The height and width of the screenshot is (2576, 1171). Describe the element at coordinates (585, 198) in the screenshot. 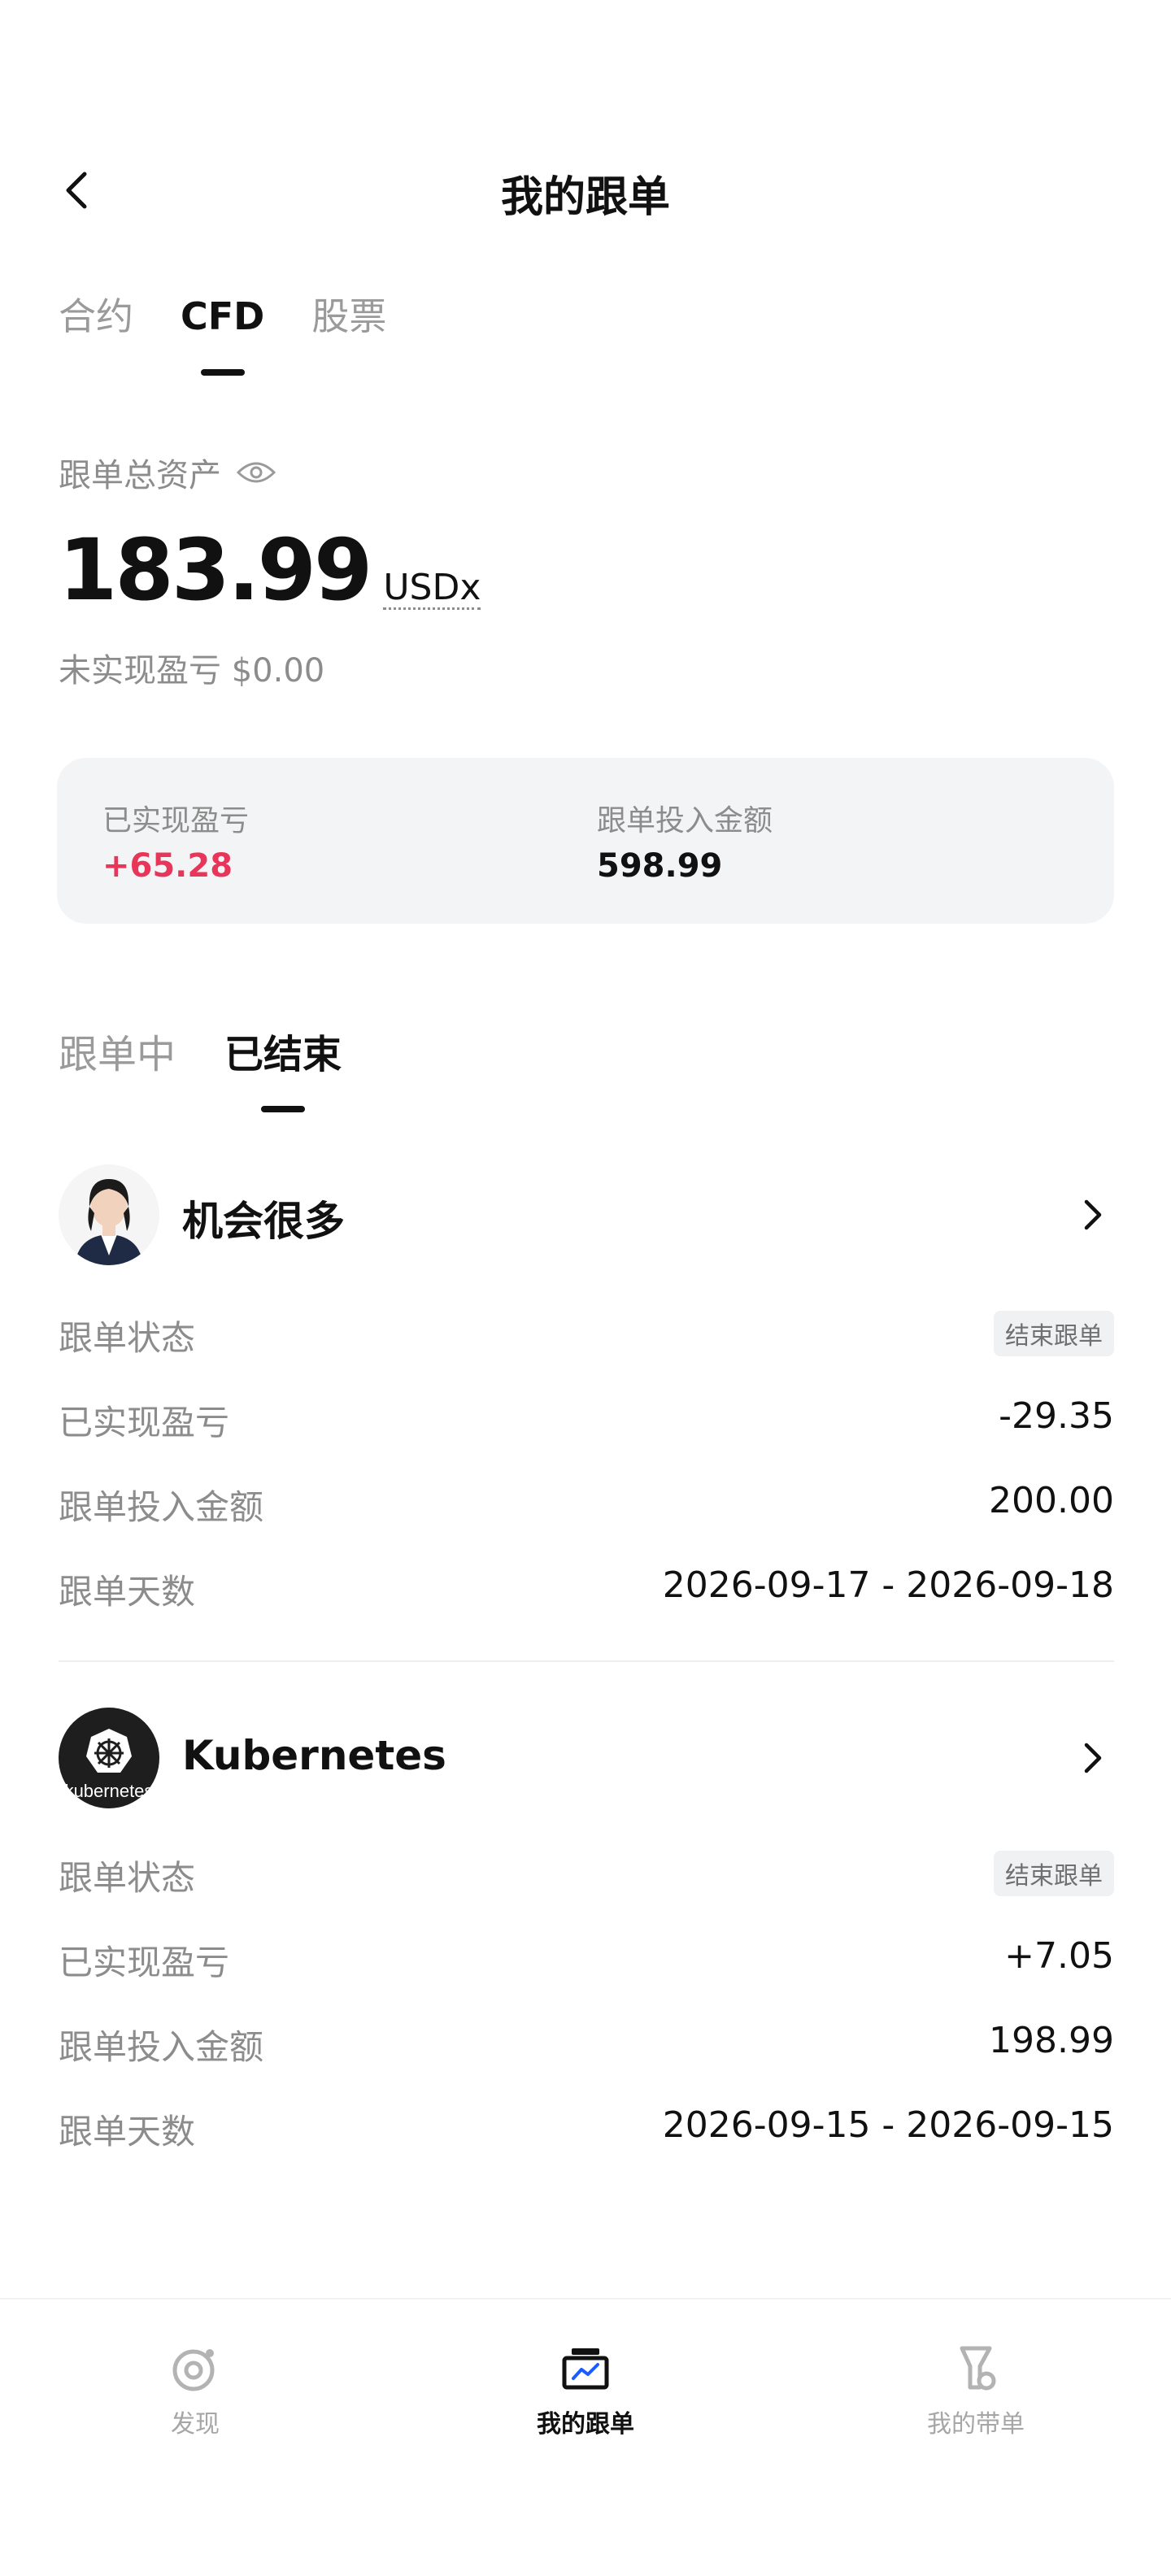

I see `page-title: 我的跟单` at that location.